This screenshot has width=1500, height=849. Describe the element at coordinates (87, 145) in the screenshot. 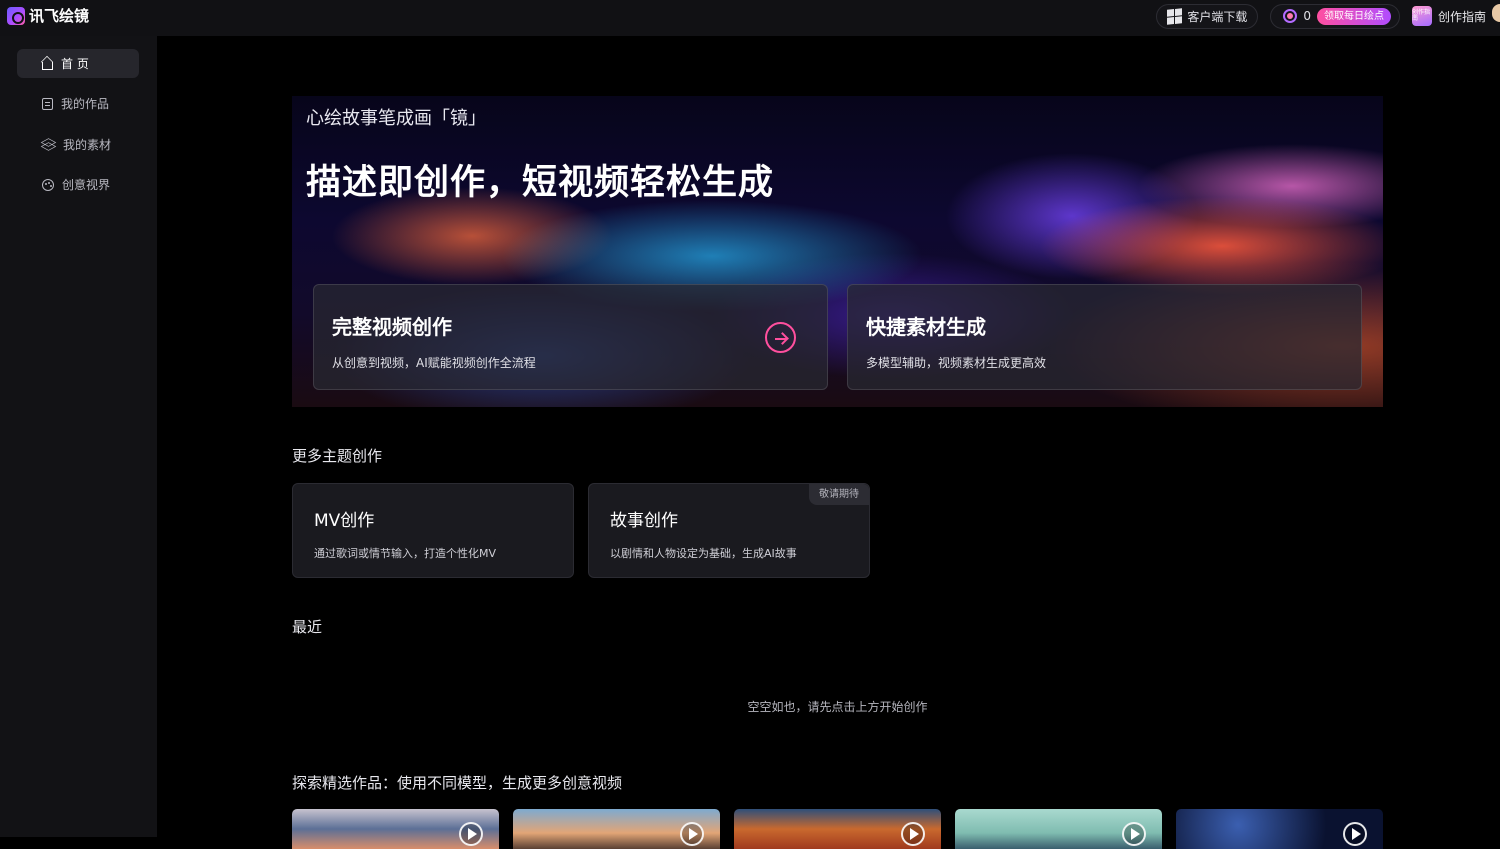

I see `sidebar-item-label: 我的素材` at that location.